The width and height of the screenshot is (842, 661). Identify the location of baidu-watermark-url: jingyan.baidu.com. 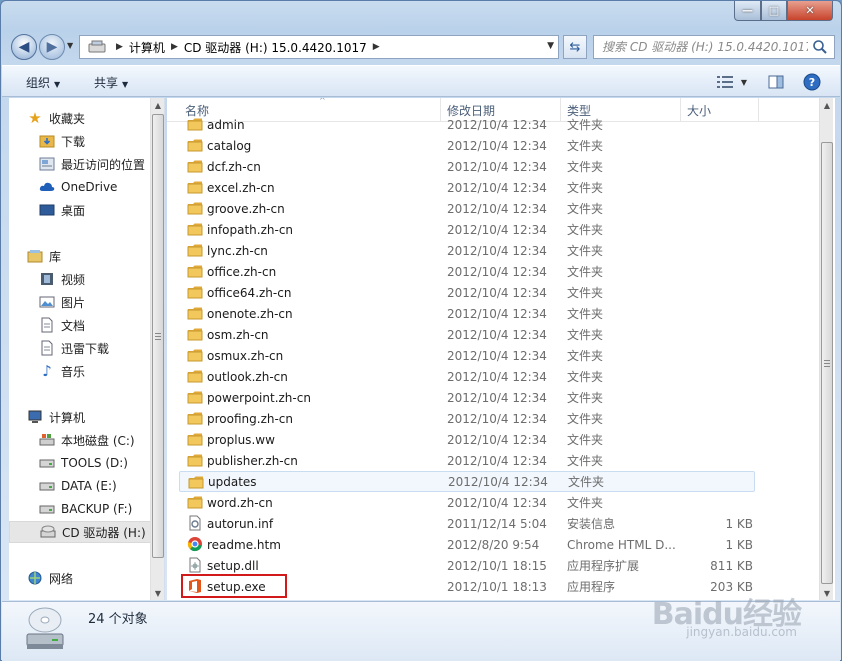
(741, 632).